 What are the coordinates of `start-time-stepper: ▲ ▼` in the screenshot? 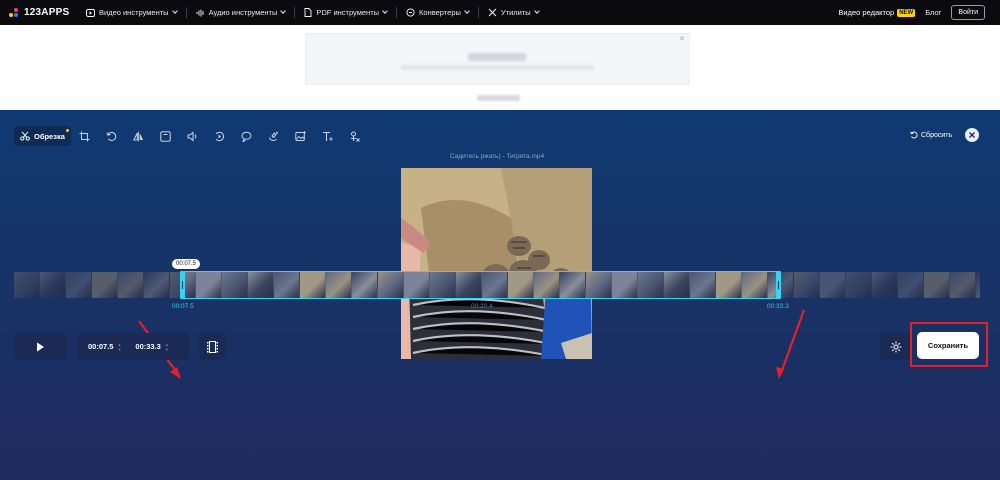 It's located at (119, 347).